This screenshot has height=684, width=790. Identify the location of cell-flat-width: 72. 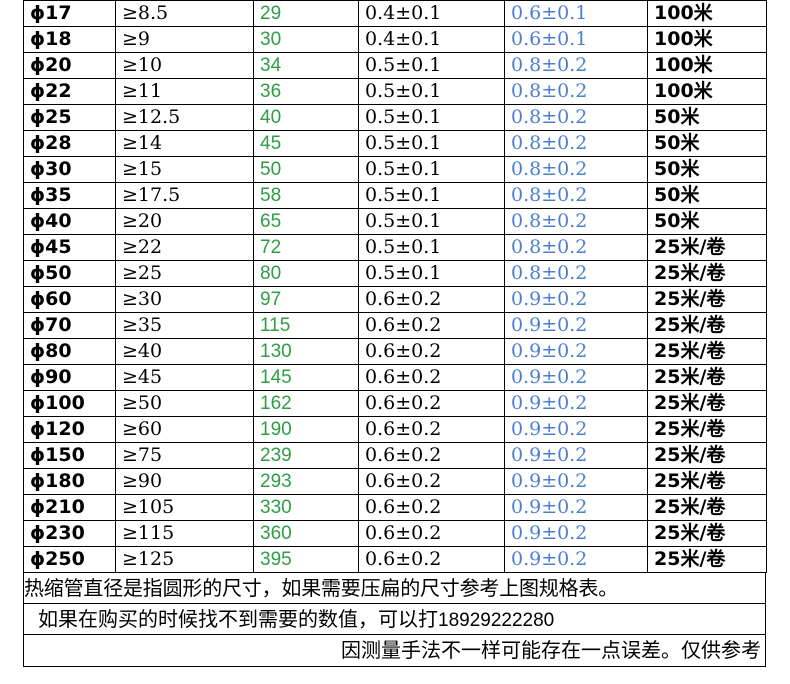
(306, 247).